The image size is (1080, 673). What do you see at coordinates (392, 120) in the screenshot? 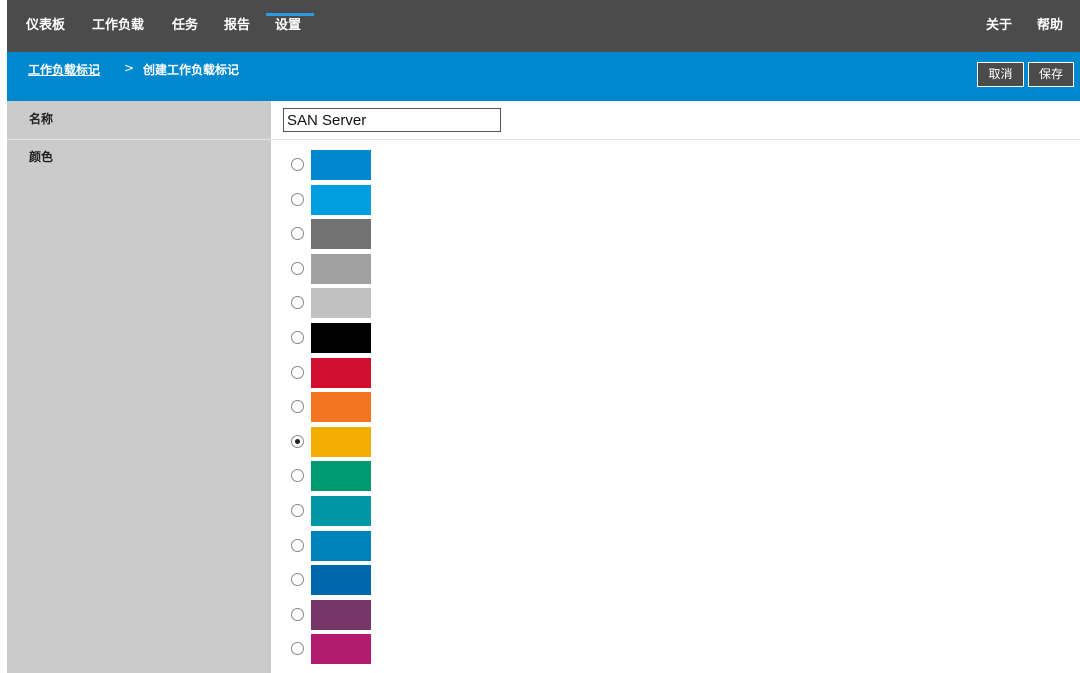
I see `name-input` at bounding box center [392, 120].